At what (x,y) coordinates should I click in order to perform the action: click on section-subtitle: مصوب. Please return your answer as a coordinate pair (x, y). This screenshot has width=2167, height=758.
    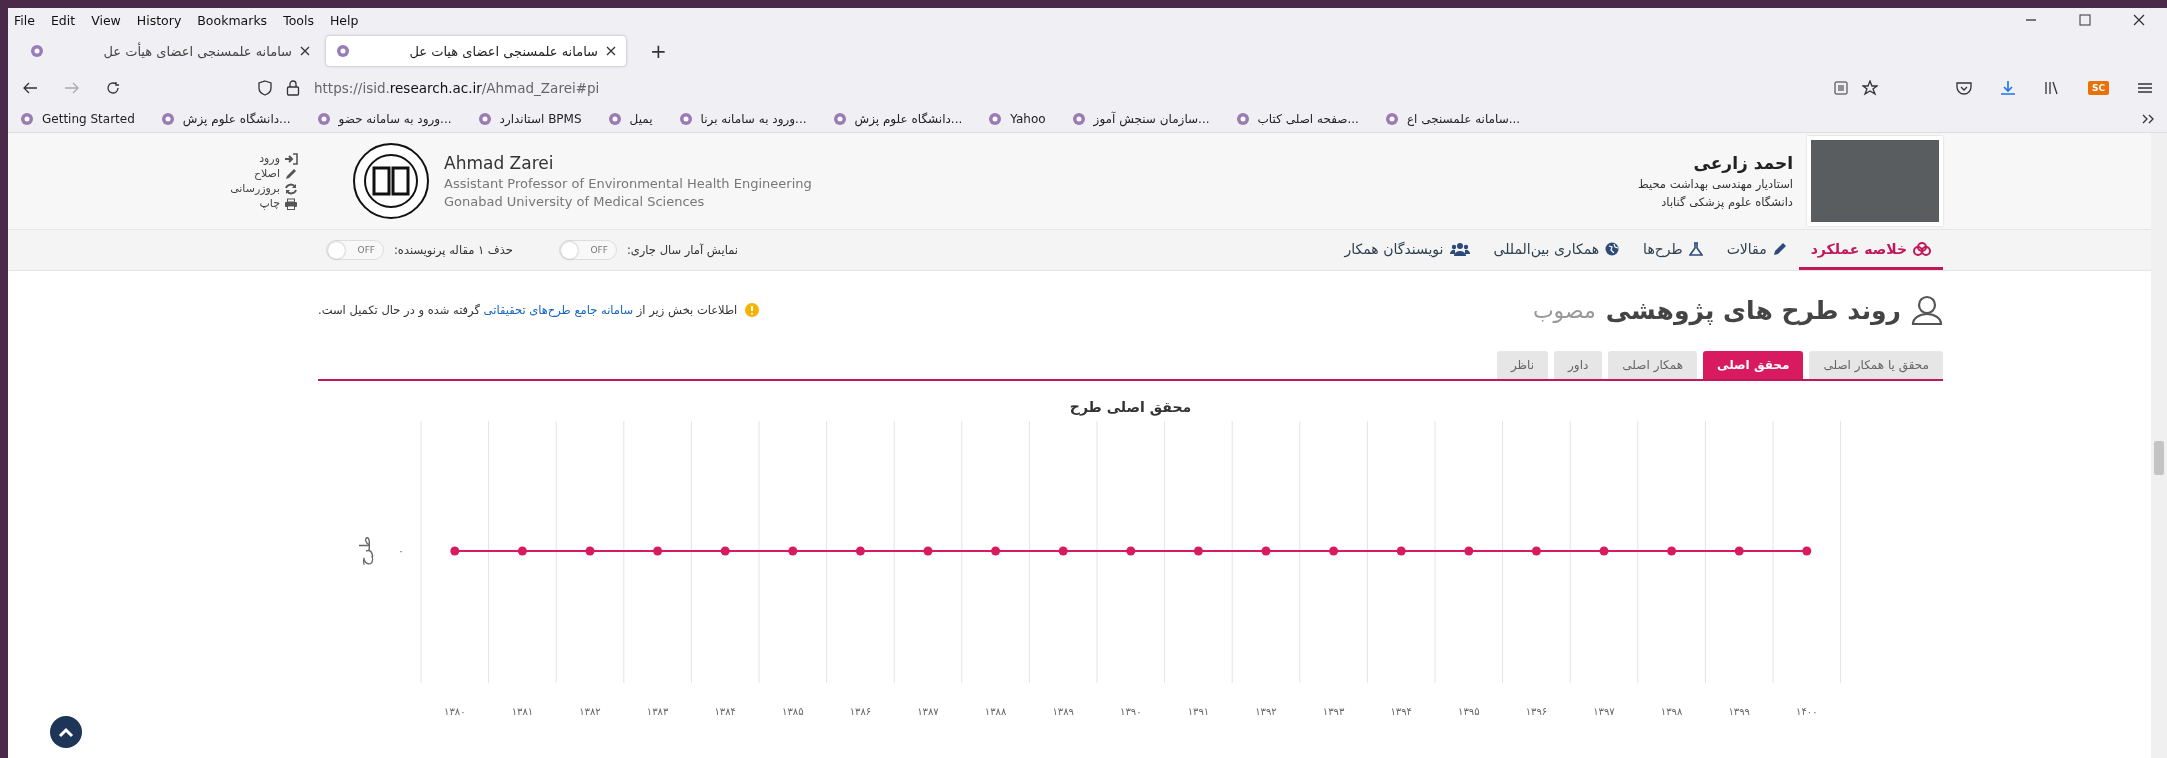
    Looking at the image, I should click on (1564, 310).